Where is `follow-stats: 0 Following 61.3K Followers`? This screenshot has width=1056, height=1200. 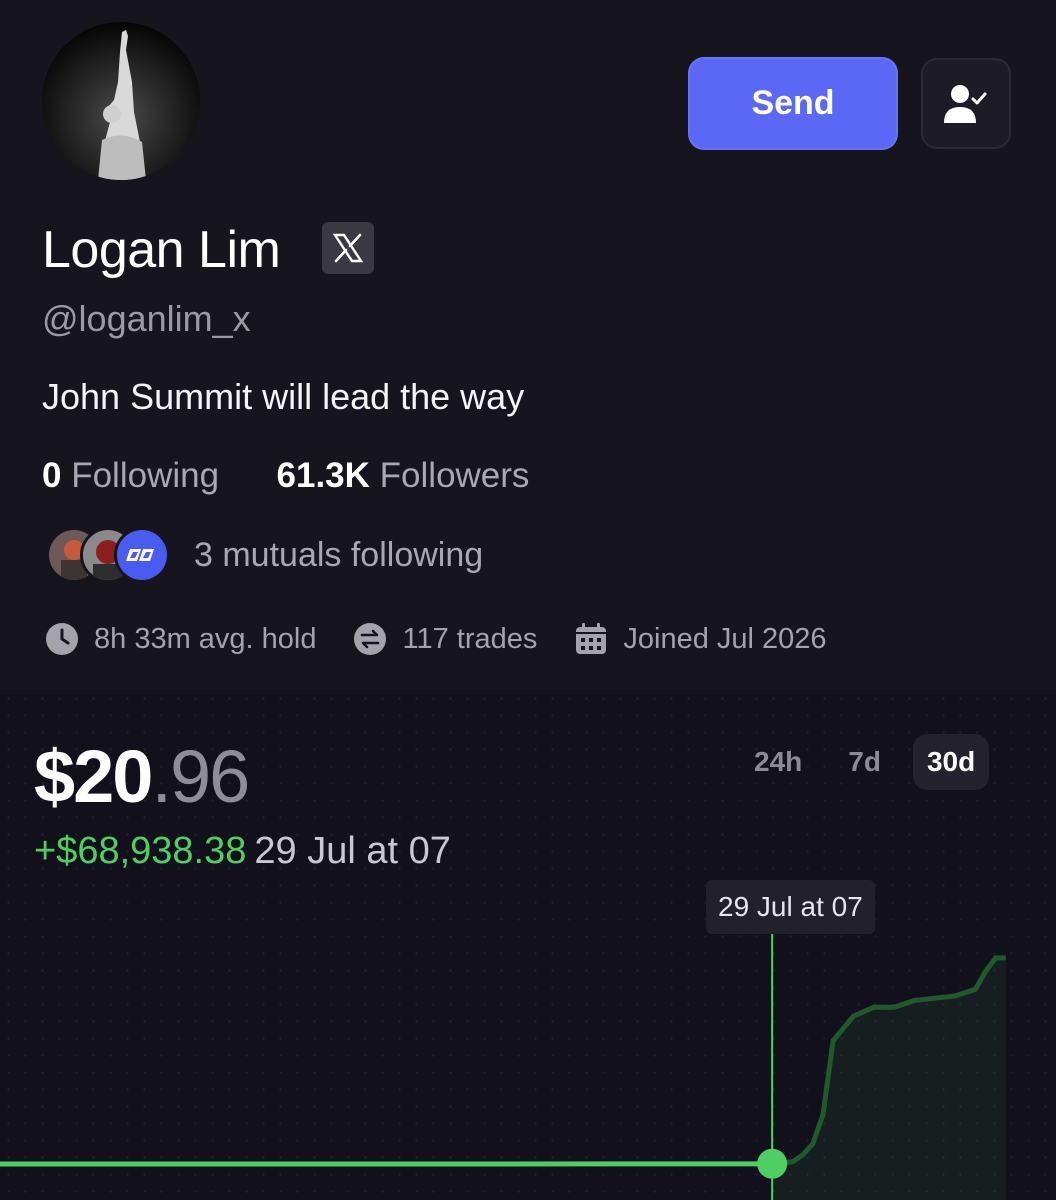 follow-stats: 0 Following 61.3K Followers is located at coordinates (285, 476).